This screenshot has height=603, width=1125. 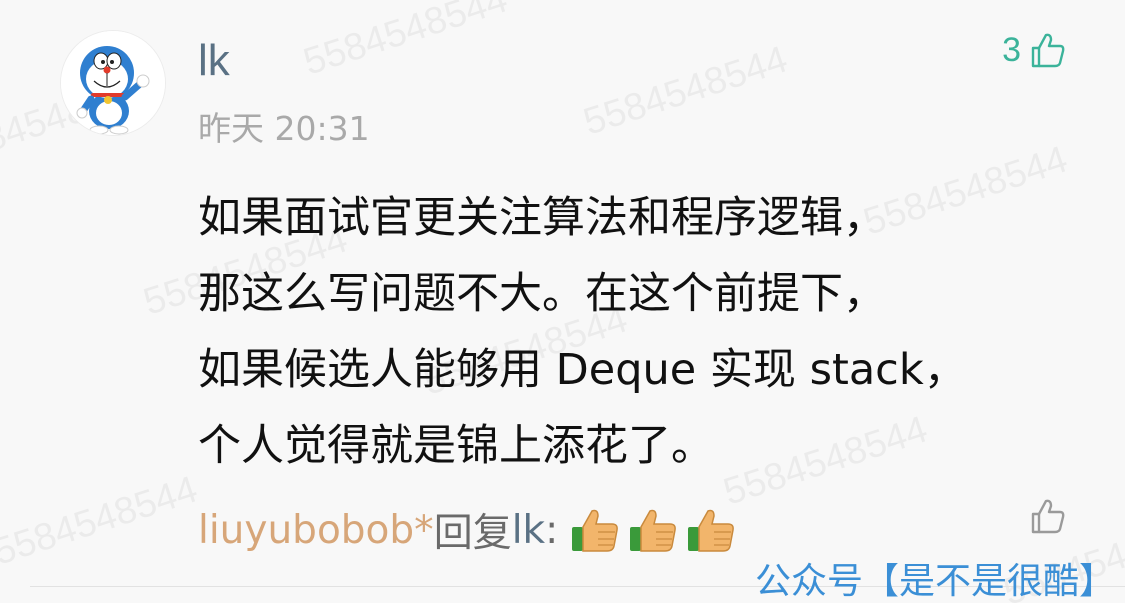 What do you see at coordinates (582, 370) in the screenshot?
I see `comment-line: 如果候选人能够用 Deque 实现 stack，` at bounding box center [582, 370].